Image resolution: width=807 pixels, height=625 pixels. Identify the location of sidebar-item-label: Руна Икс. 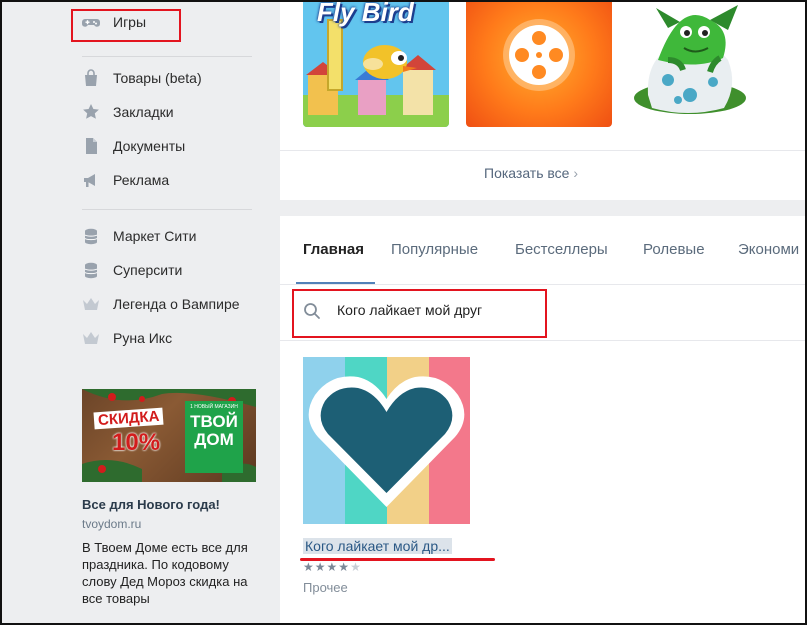
(143, 338).